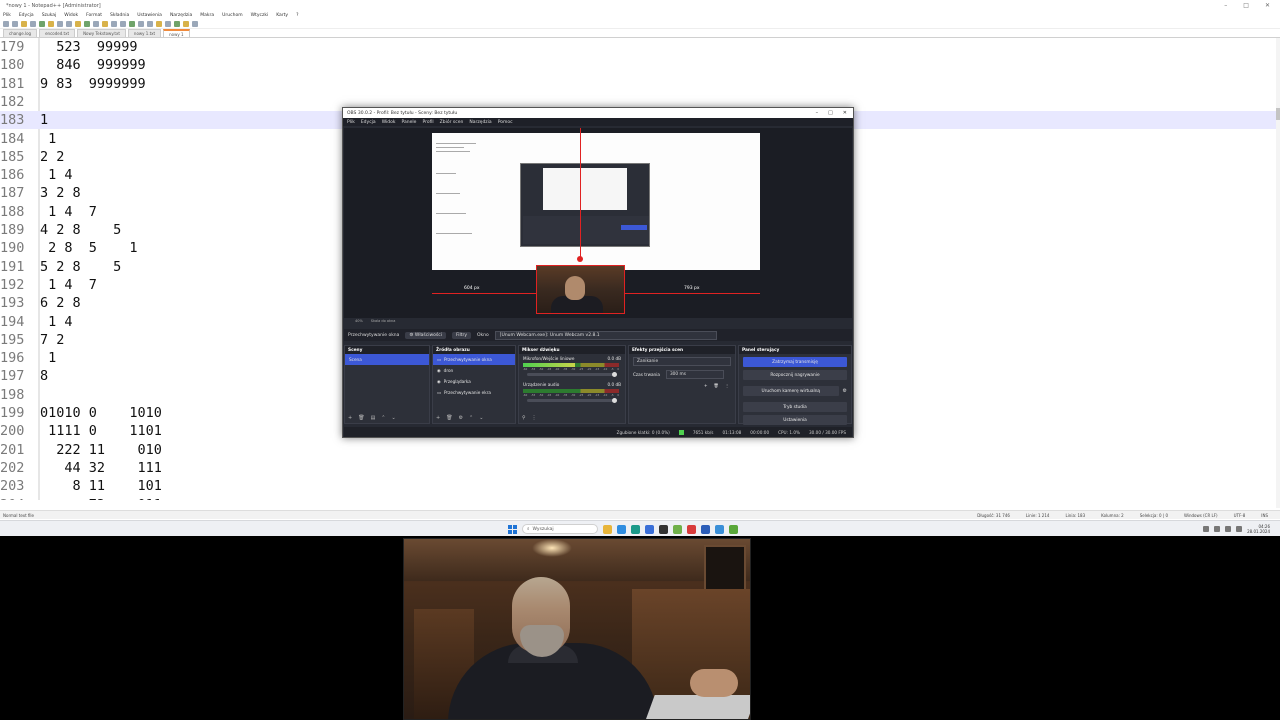 This screenshot has height=720, width=1280. I want to click on tab-nowy-1-txt: nowy 1.txt, so click(144, 33).